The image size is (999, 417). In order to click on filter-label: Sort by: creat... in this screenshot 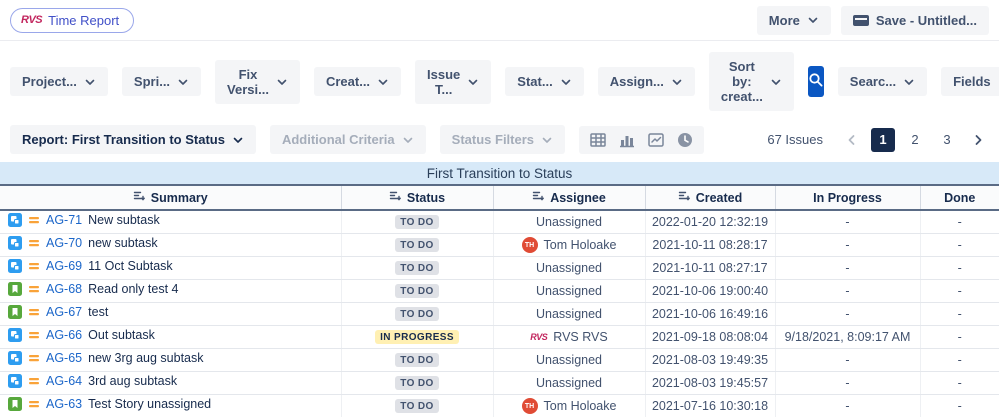, I will do `click(741, 81)`.